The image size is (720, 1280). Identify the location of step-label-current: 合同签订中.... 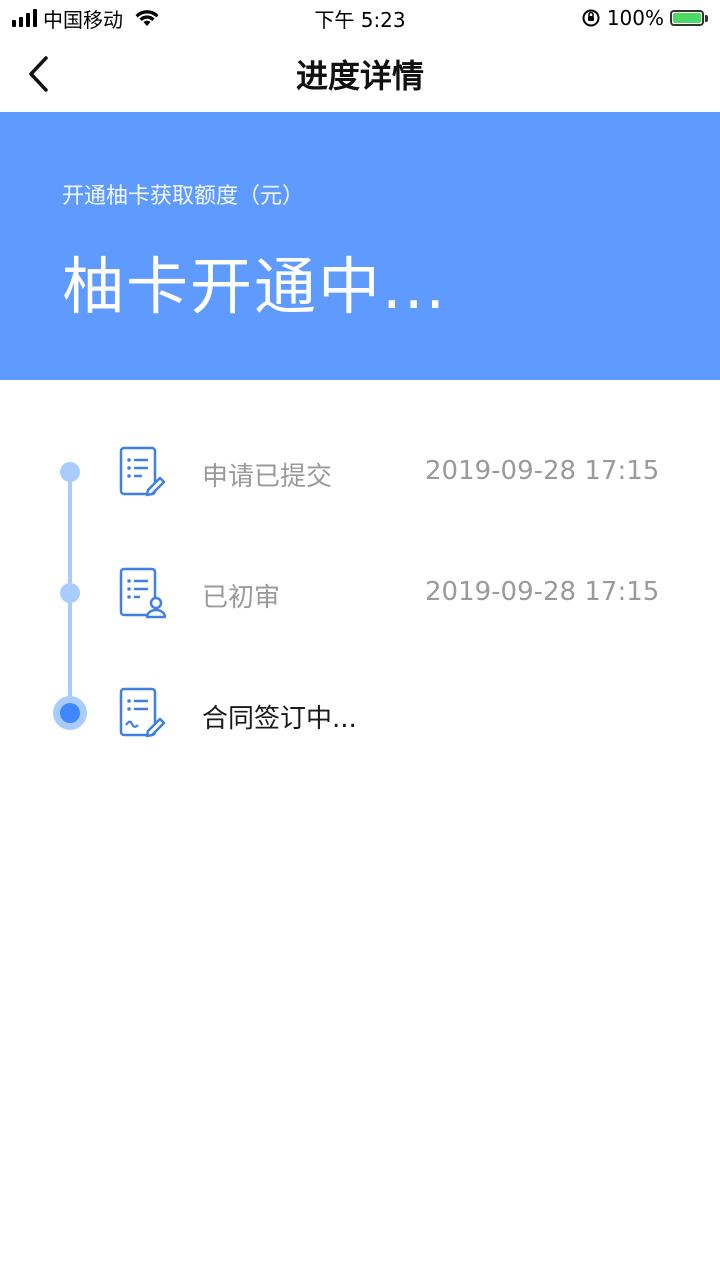
(279, 719).